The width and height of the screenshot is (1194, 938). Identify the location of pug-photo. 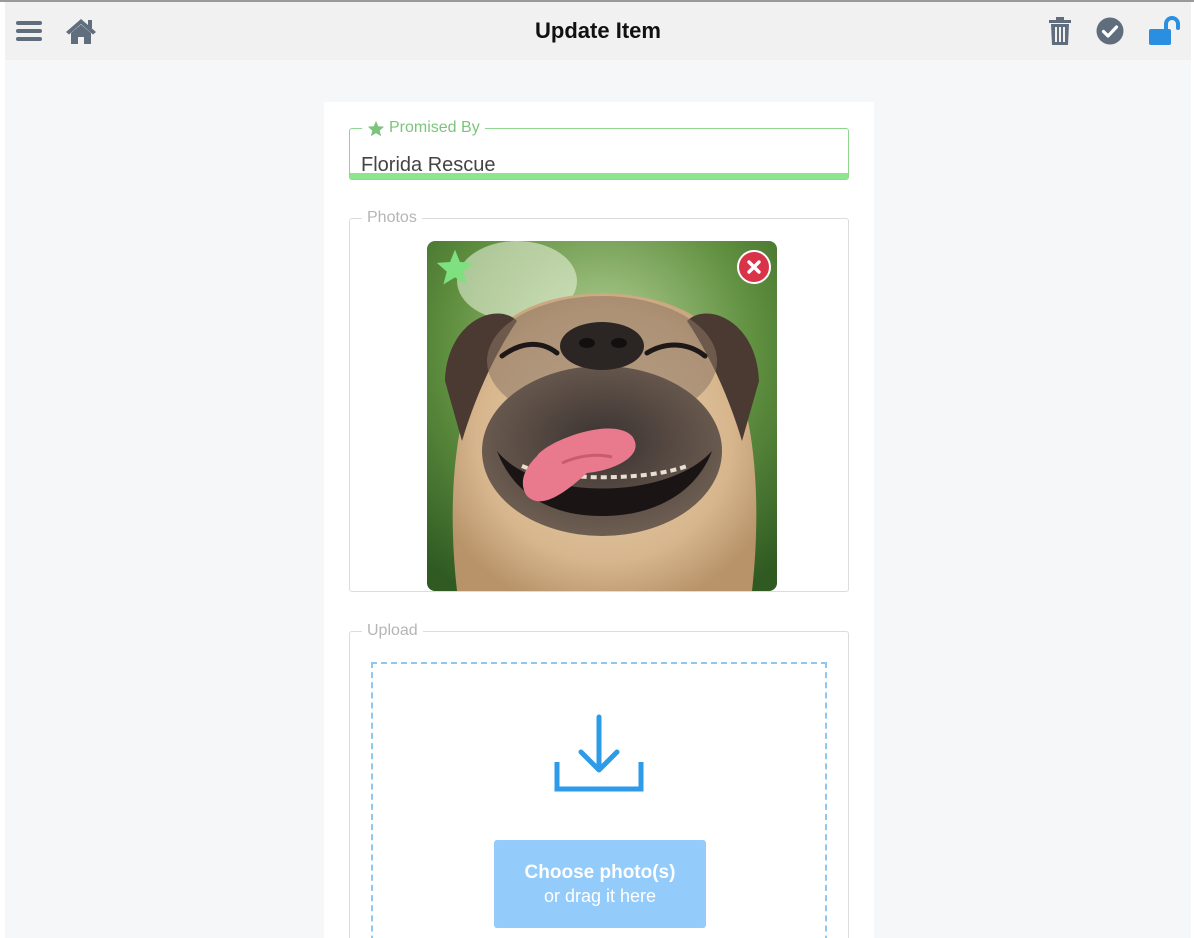
(602, 416).